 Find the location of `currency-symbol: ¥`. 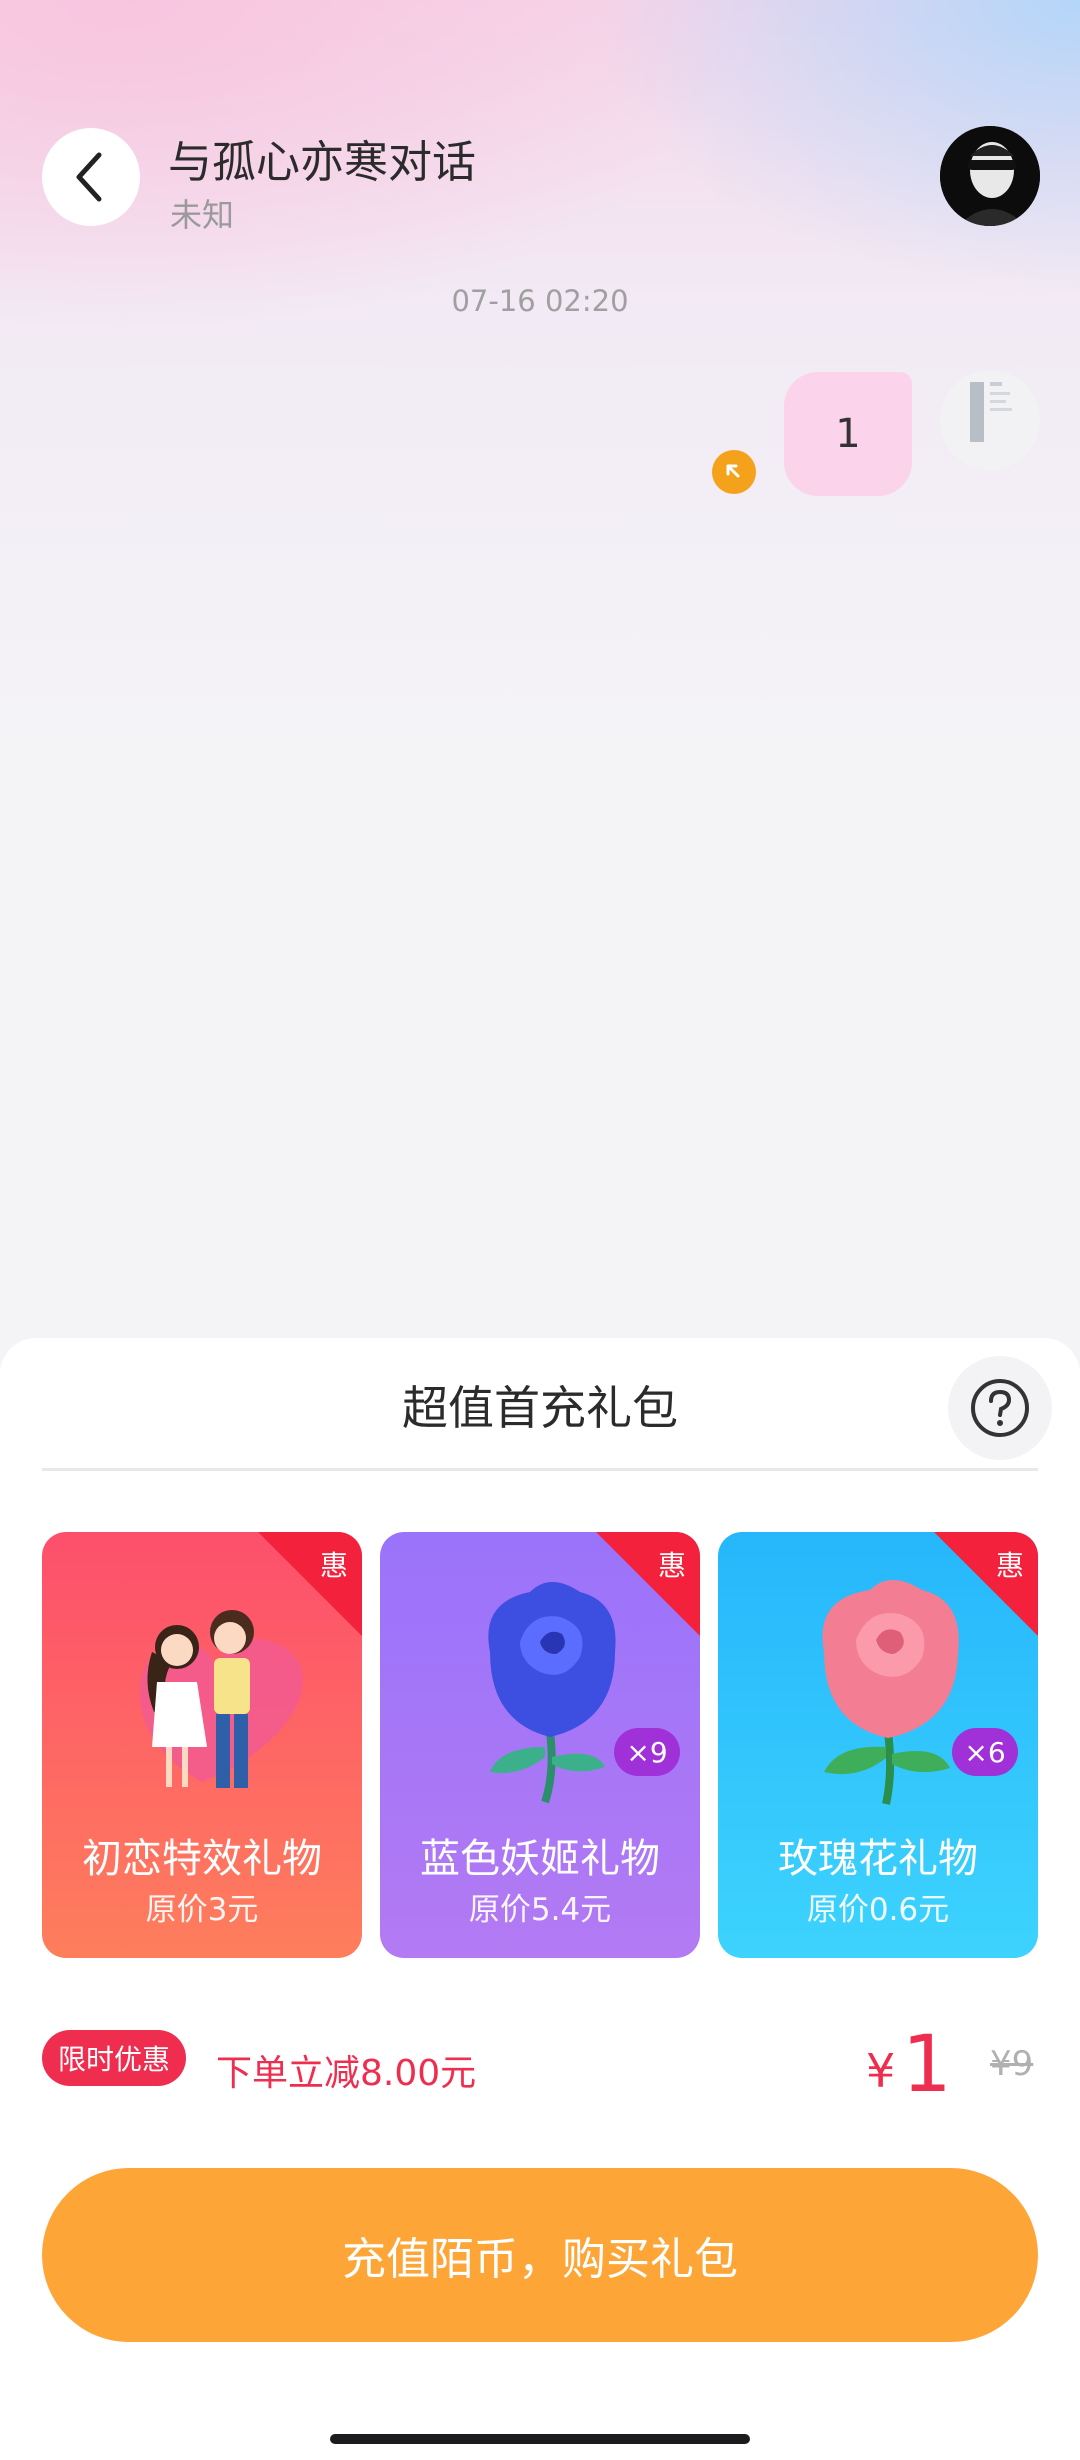

currency-symbol: ¥ is located at coordinates (881, 2071).